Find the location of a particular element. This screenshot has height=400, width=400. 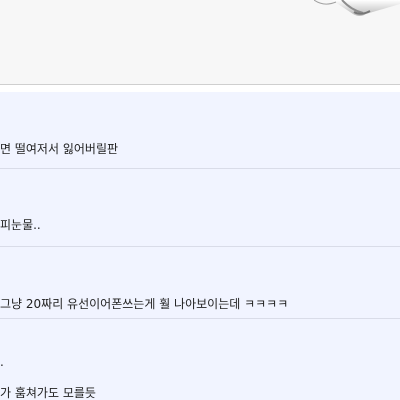

earphone-image is located at coordinates (357, 9).